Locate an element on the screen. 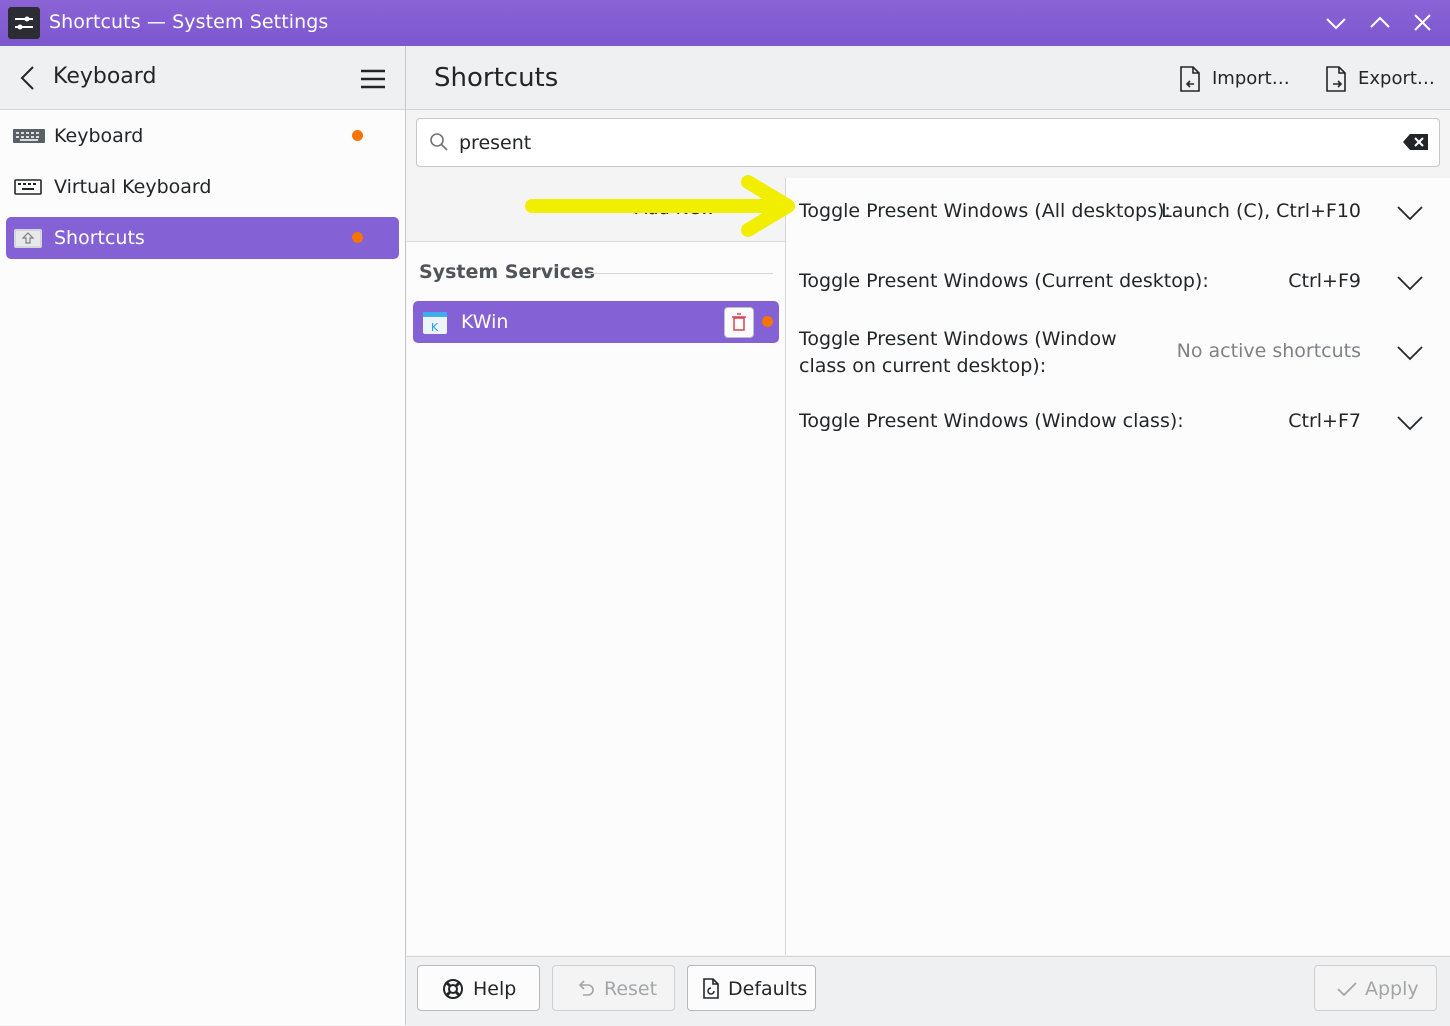  reset-button: Reset is located at coordinates (613, 988).